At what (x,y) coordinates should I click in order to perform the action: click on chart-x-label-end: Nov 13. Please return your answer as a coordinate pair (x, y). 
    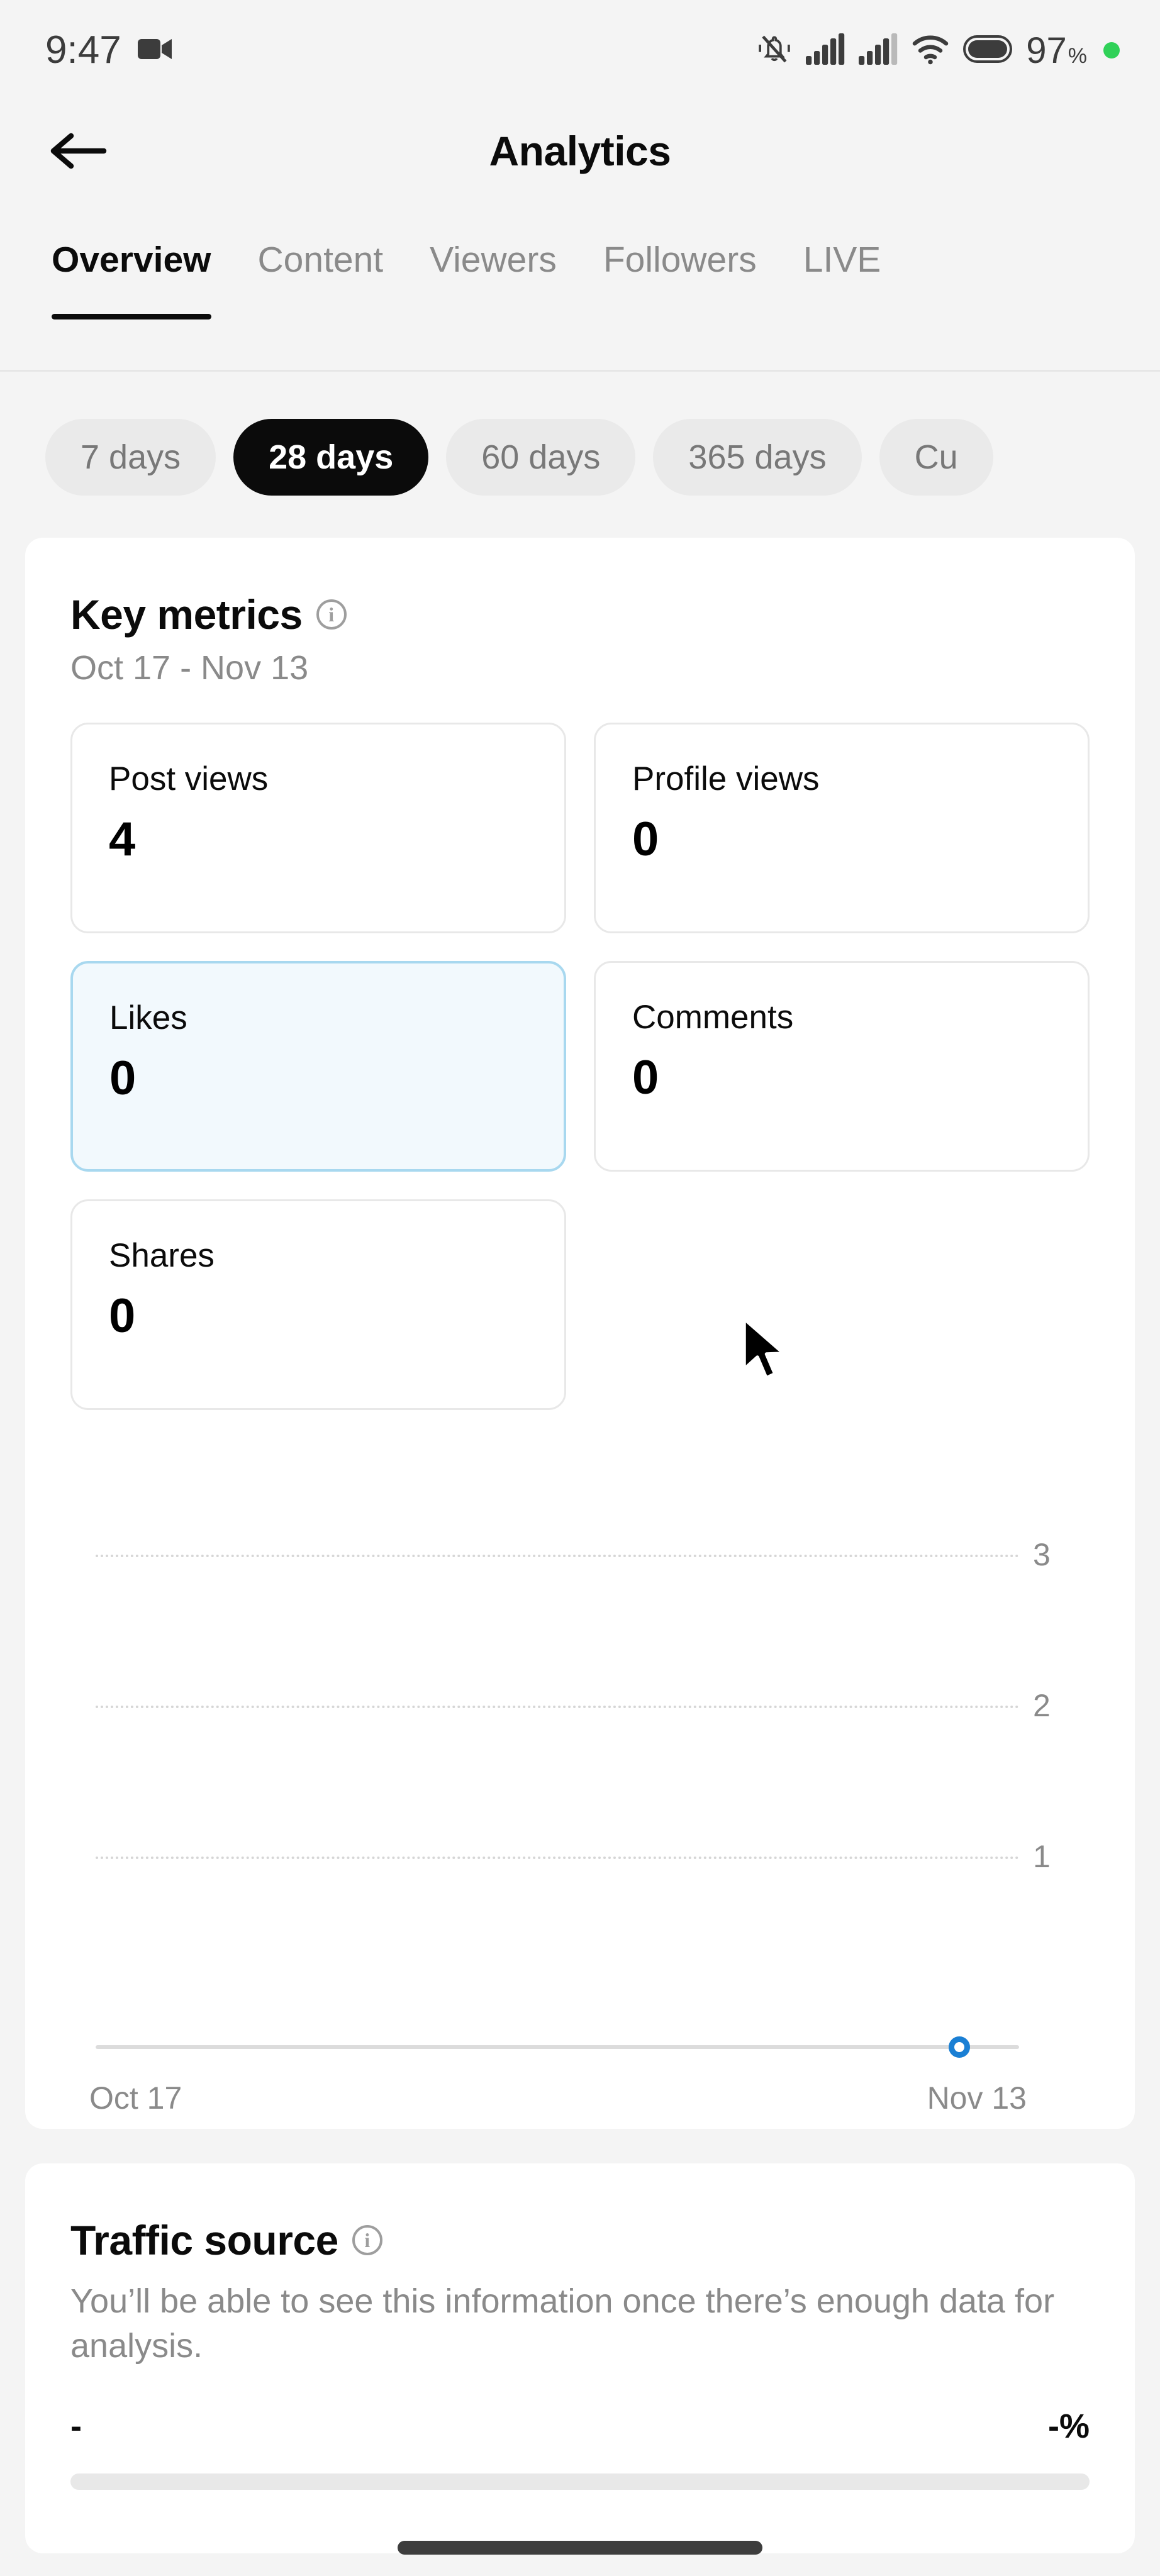
    Looking at the image, I should click on (977, 2098).